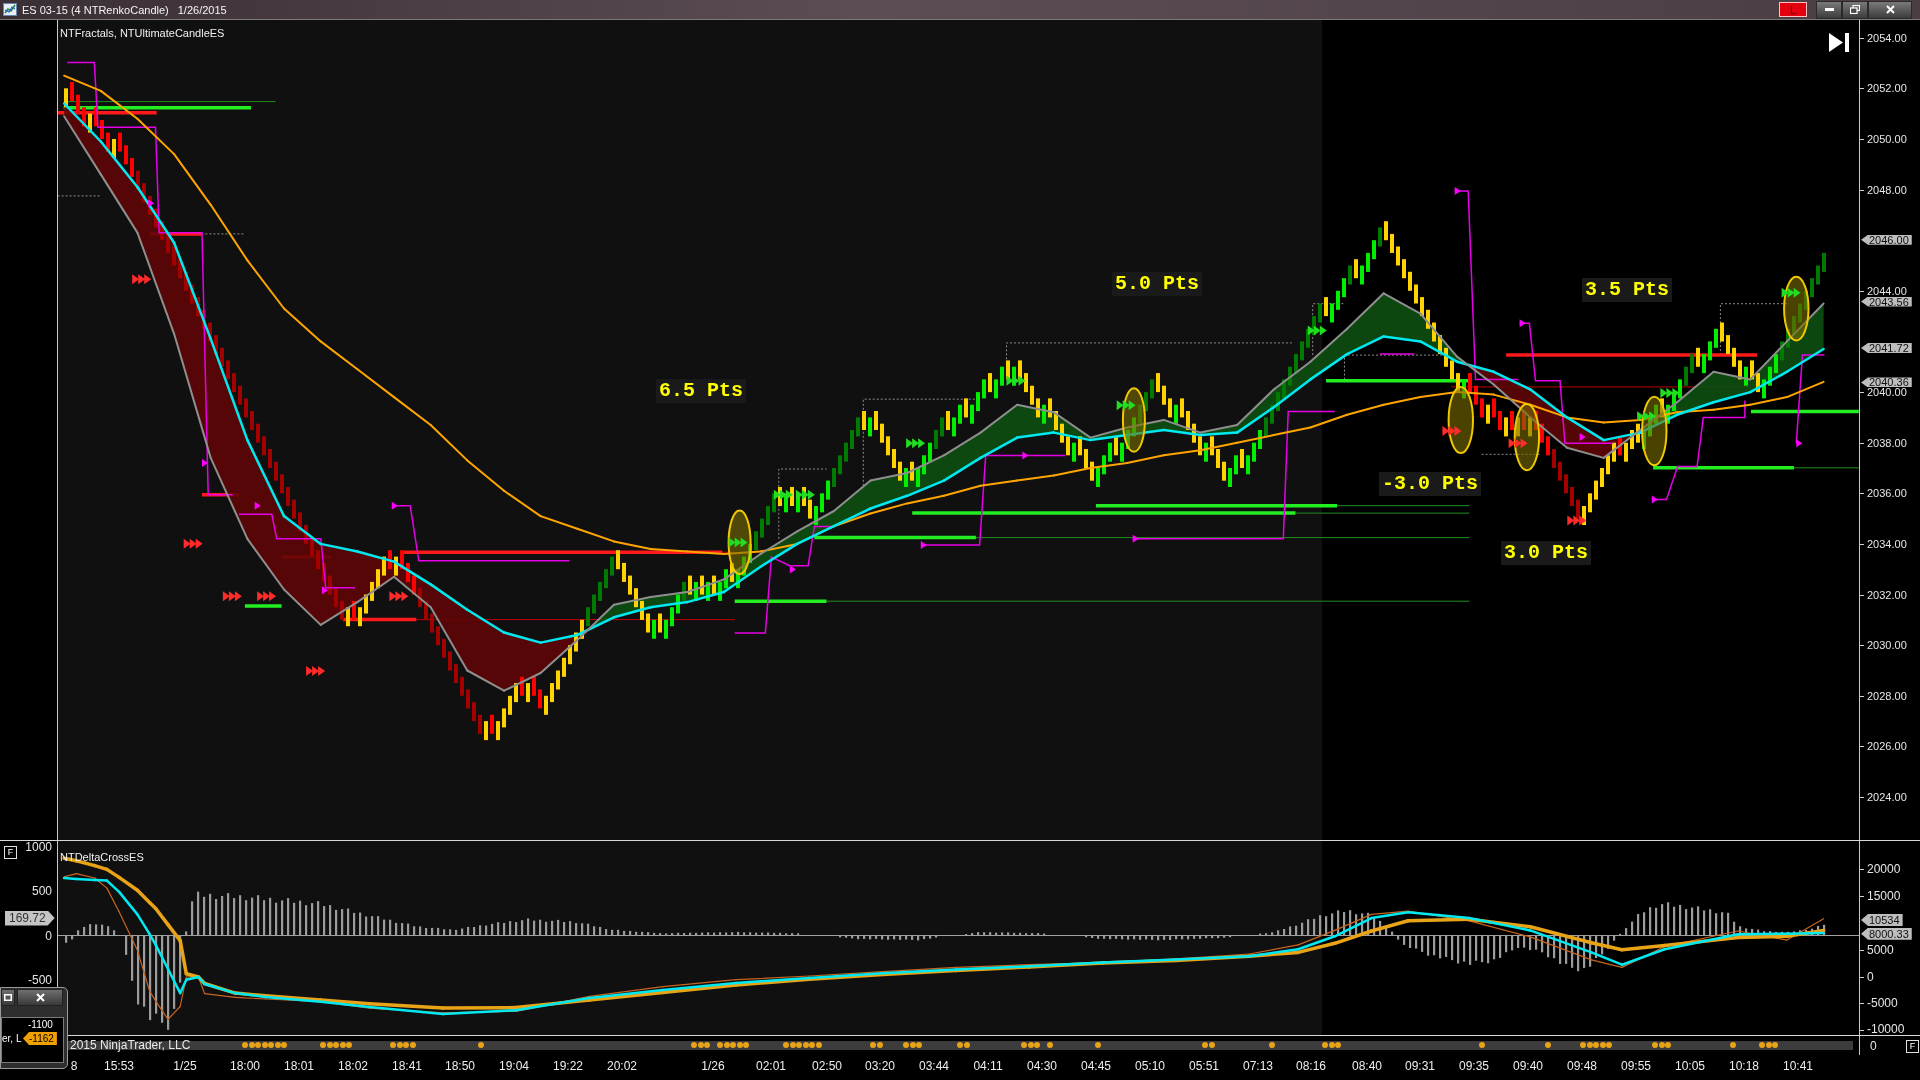  Describe the element at coordinates (1157, 284) in the screenshot. I see `points-annotation: 5.0 Pts` at that location.